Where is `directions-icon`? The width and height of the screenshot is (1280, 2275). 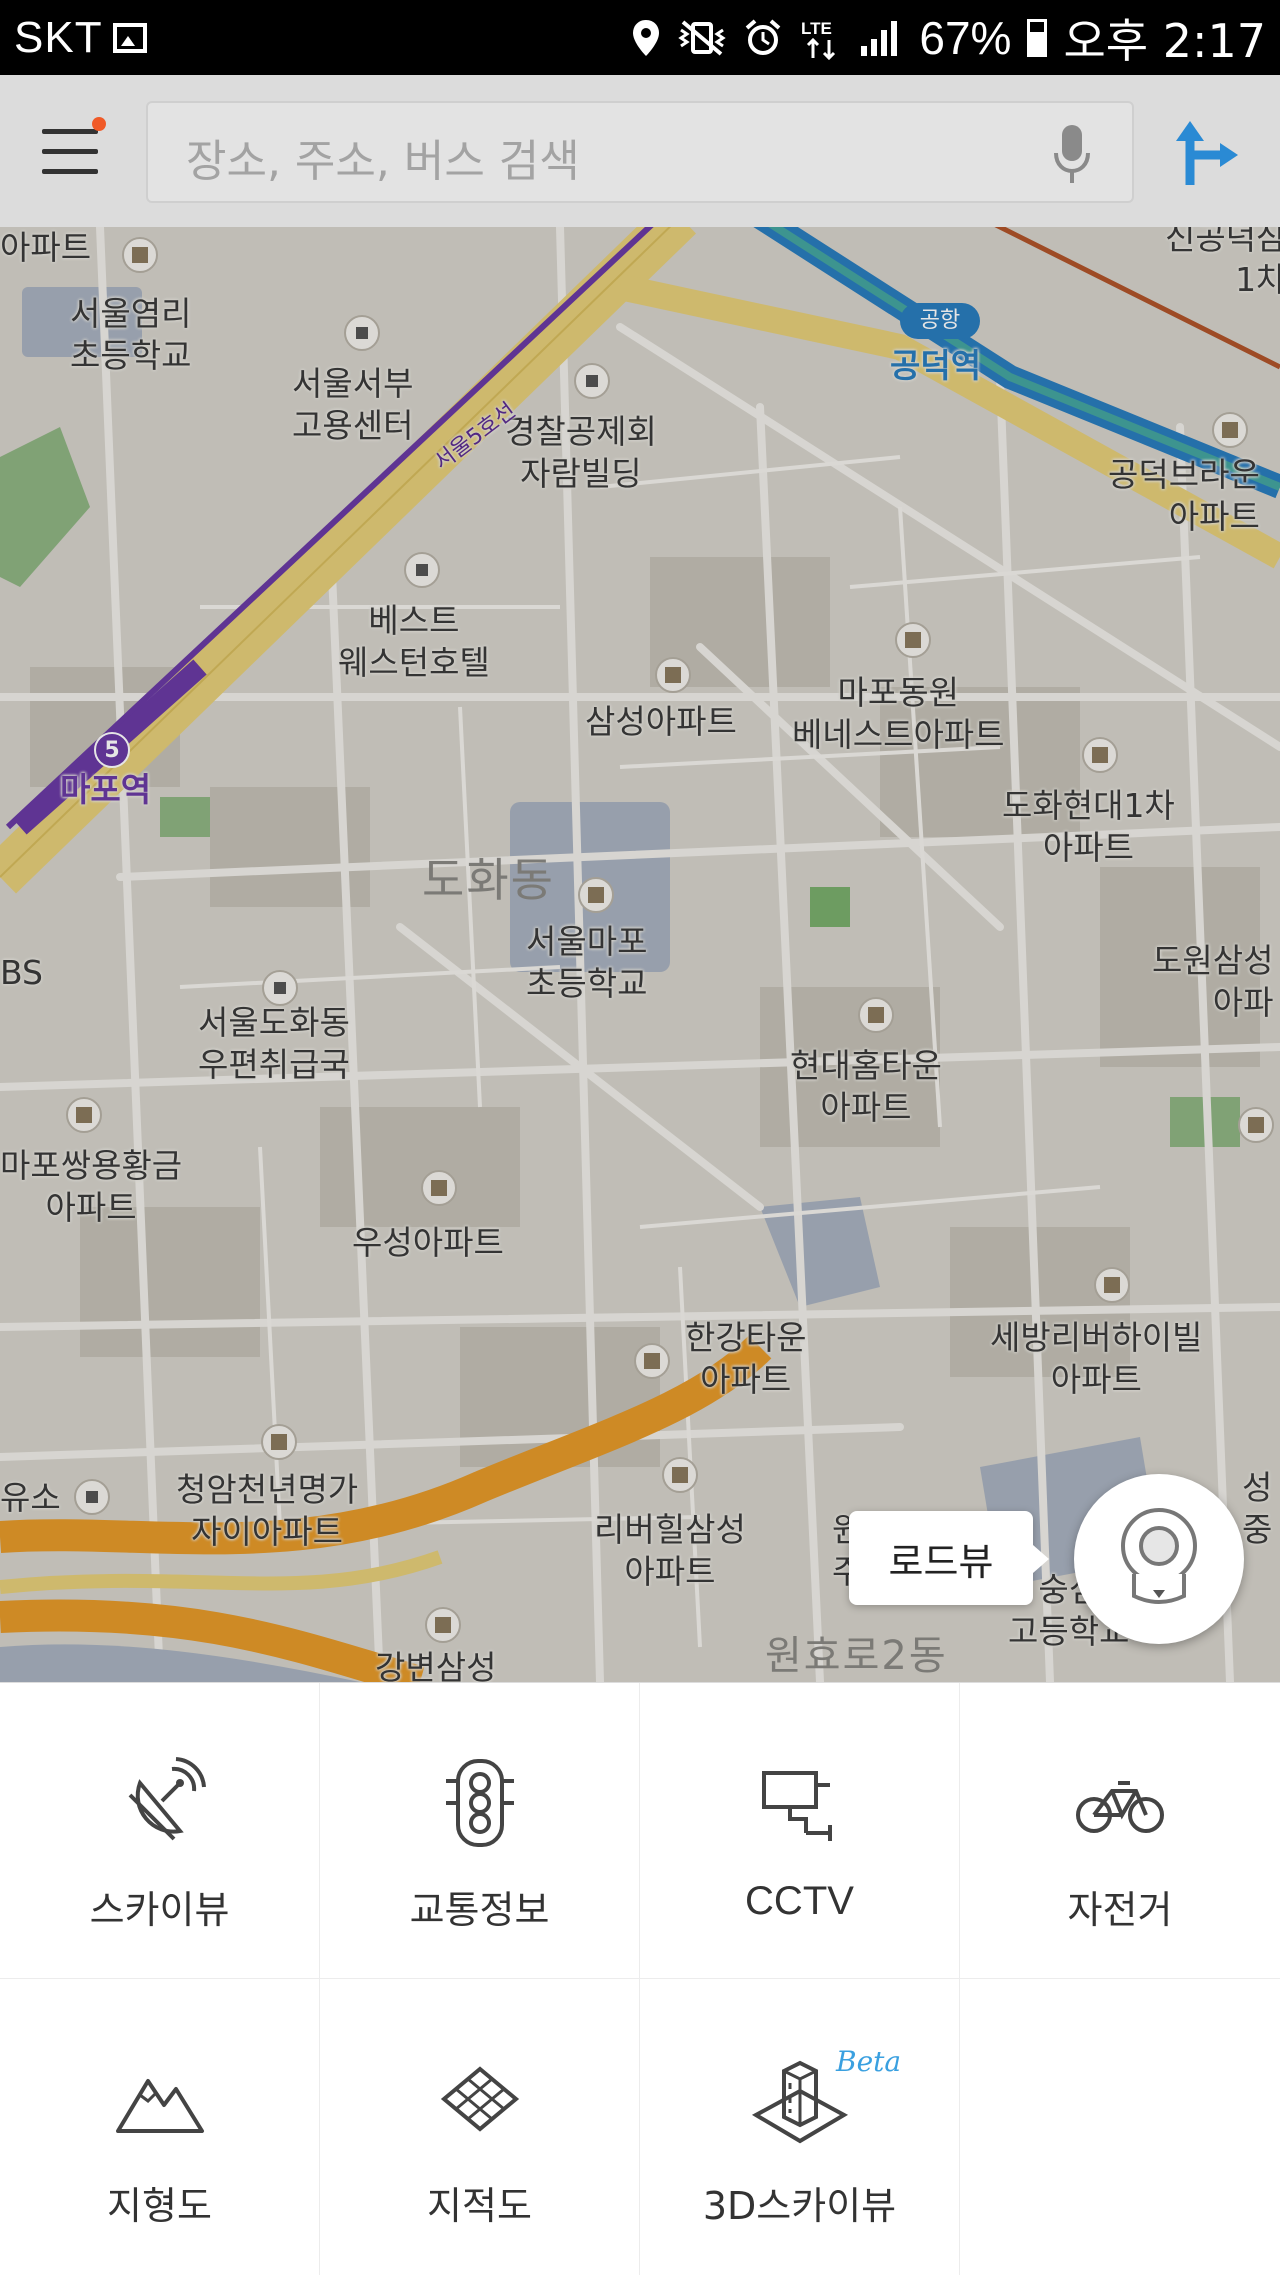 directions-icon is located at coordinates (1206, 151).